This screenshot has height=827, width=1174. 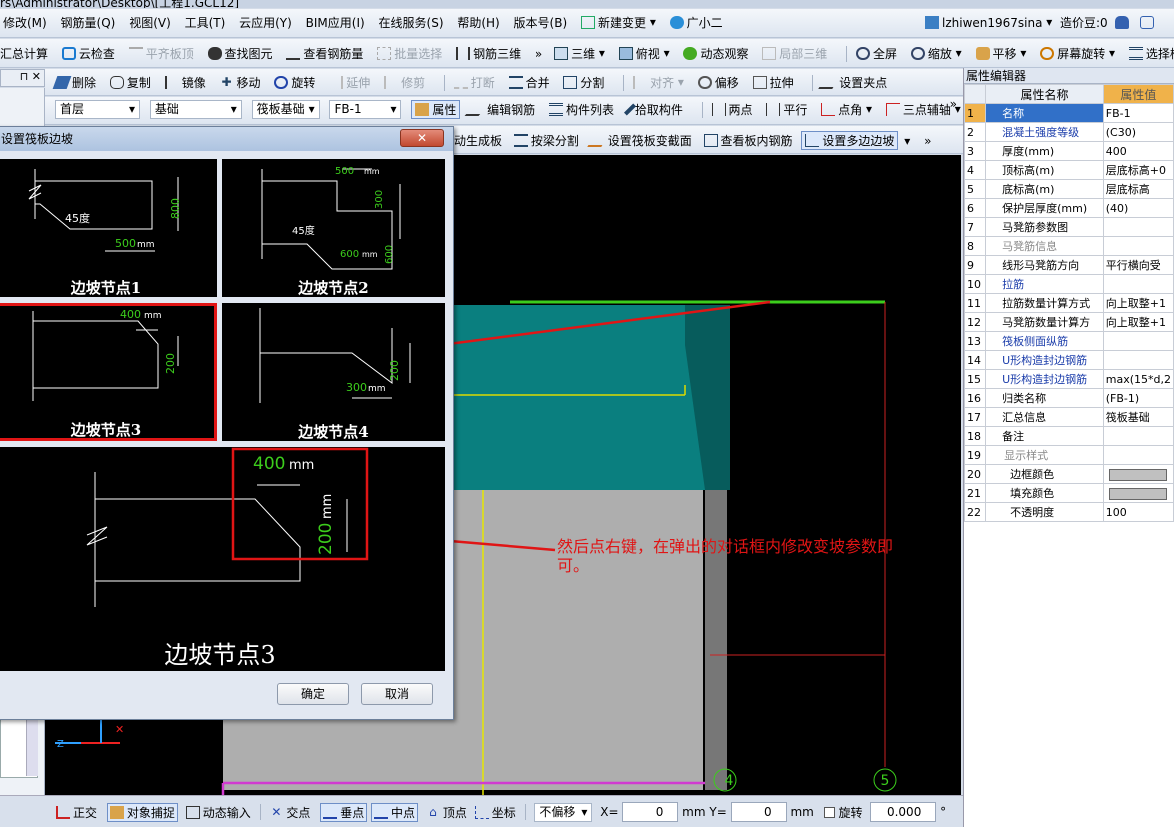 What do you see at coordinates (846, 109) in the screenshot?
I see `point-angle-button: 点角 ▾` at bounding box center [846, 109].